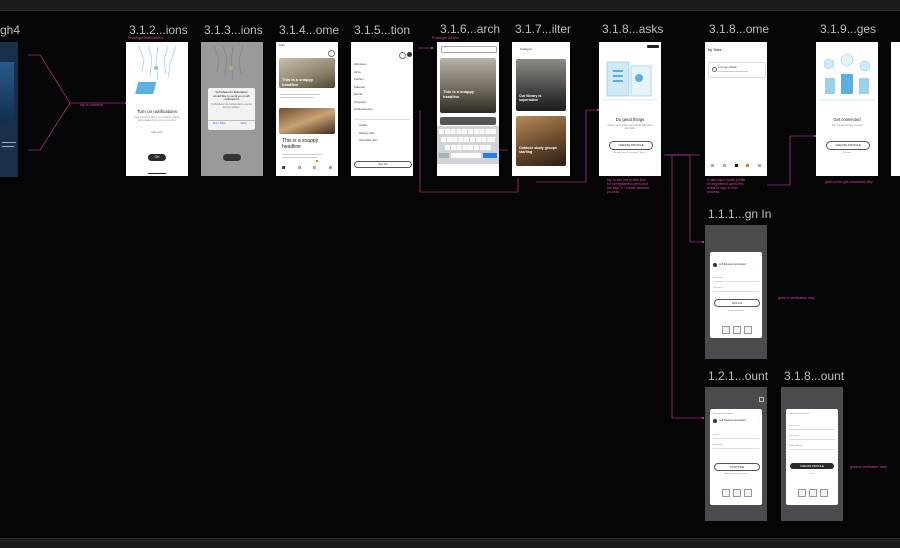  Describe the element at coordinates (469, 49) in the screenshot. I see `search-input` at that location.